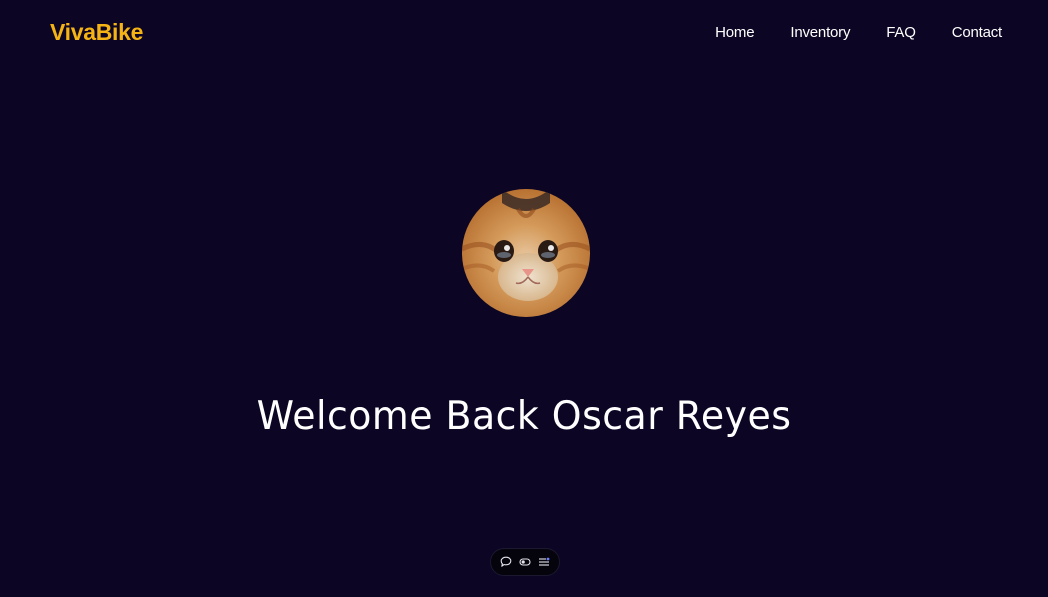  What do you see at coordinates (977, 32) in the screenshot?
I see `nav-link-contact: Contact` at bounding box center [977, 32].